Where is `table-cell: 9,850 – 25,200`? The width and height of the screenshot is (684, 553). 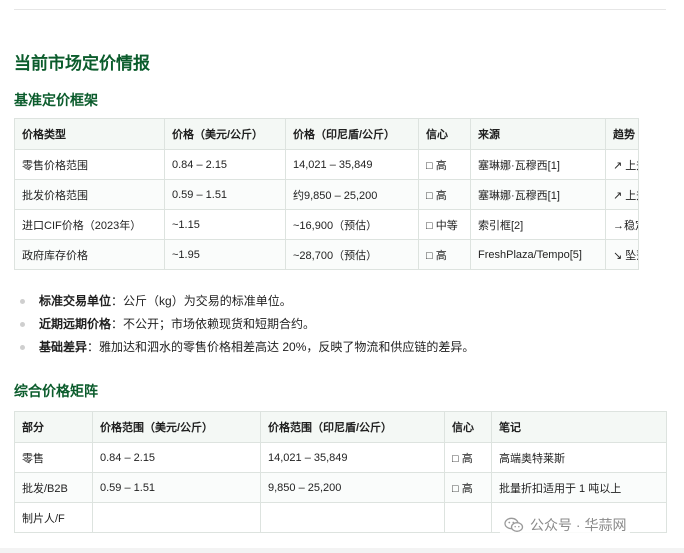 table-cell: 9,850 – 25,200 is located at coordinates (352, 487).